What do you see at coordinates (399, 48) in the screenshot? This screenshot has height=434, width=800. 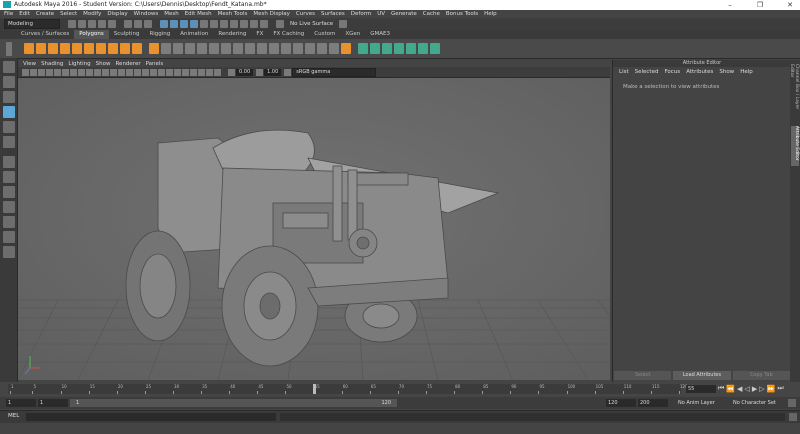 I see `uv-automatic-icon` at bounding box center [399, 48].